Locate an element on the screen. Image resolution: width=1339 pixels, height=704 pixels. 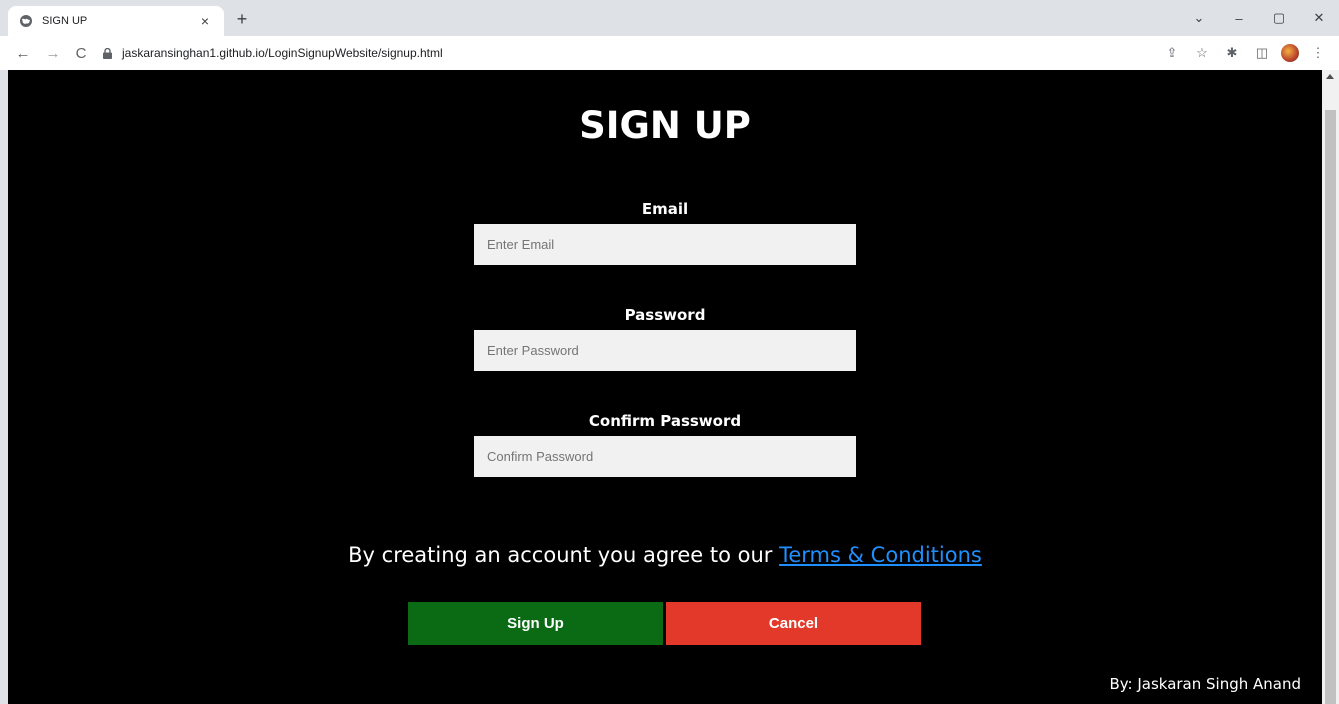
cancel-button: Cancel is located at coordinates (793, 623).